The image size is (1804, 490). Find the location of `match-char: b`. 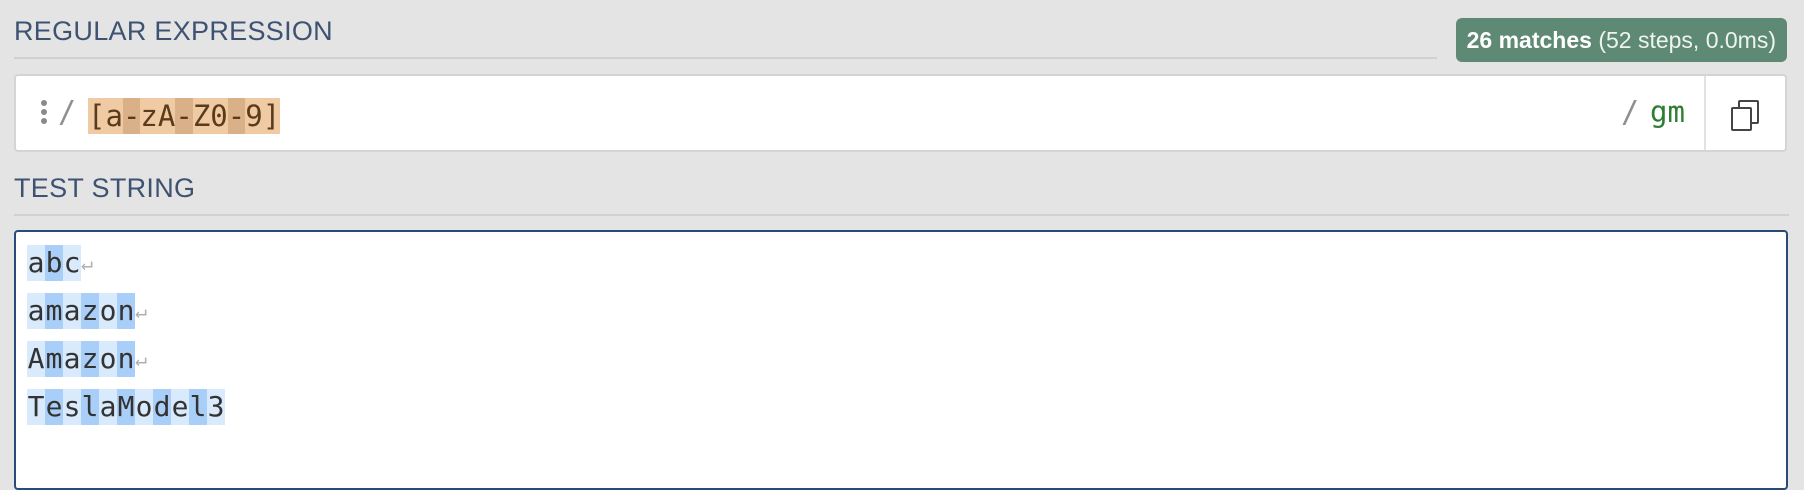

match-char: b is located at coordinates (54, 263).